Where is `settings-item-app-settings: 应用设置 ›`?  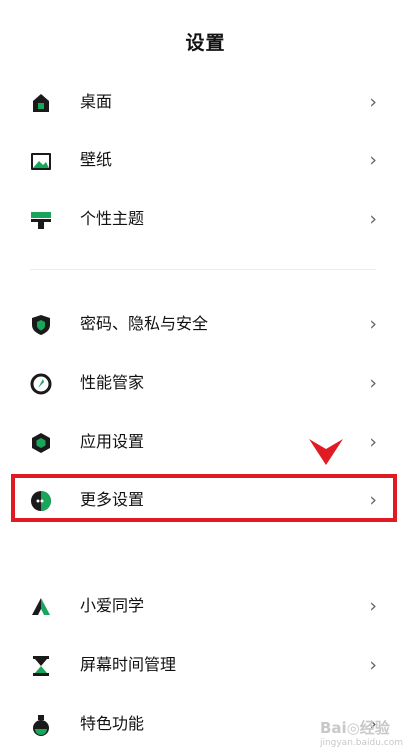 settings-item-app-settings: 应用设置 › is located at coordinates (205, 442).